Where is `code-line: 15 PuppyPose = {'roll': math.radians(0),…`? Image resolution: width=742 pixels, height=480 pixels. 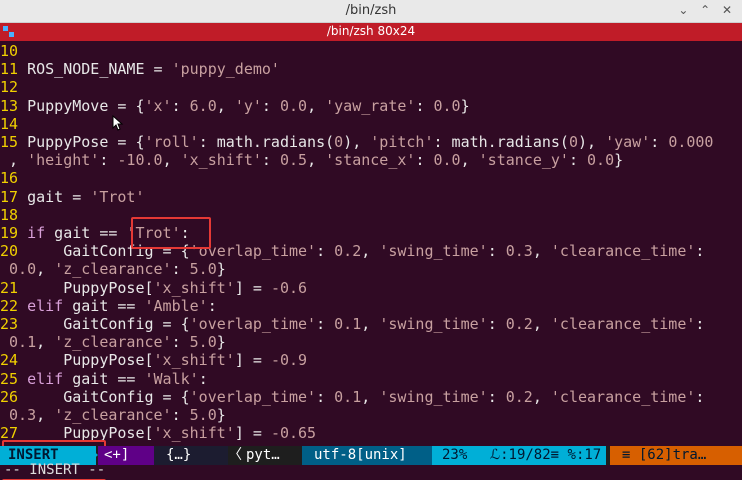 code-line: 15 PuppyPose = {'roll': math.radians(0),… is located at coordinates (356, 142).